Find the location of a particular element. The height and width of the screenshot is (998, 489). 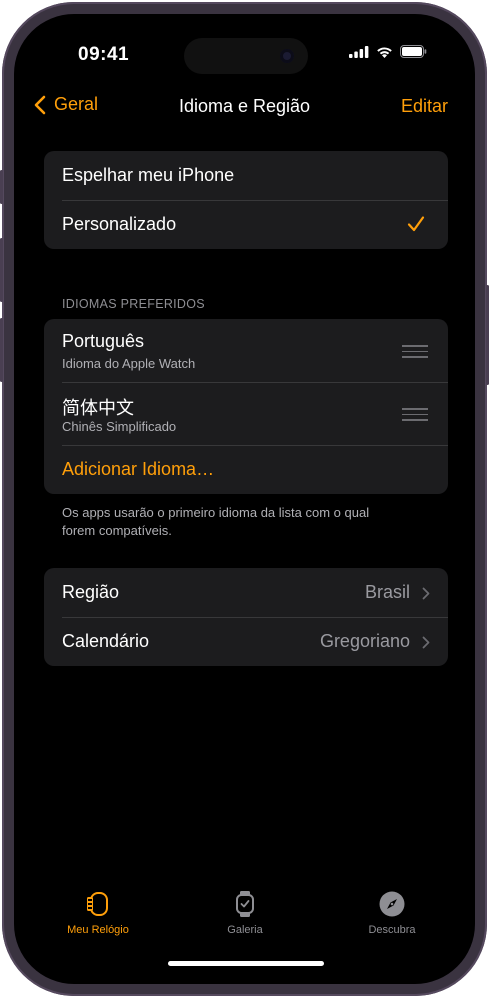

navigation-bar: Geral Idioma e Região Editar is located at coordinates (244, 109).